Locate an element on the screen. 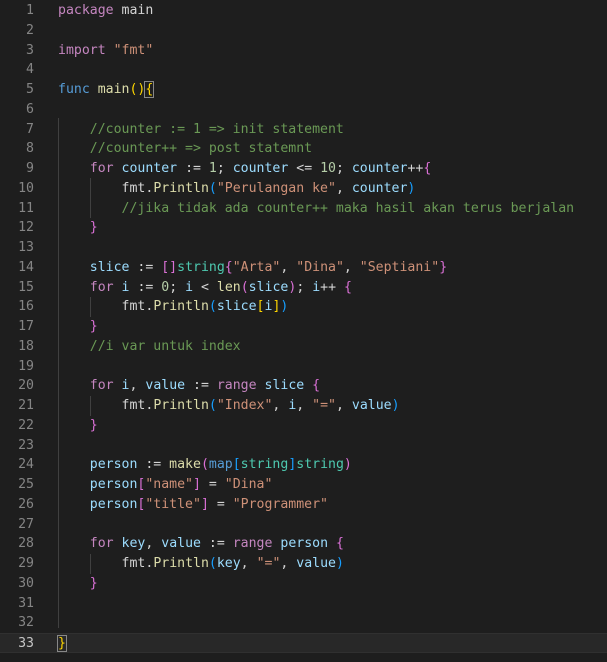  line-number: 12 is located at coordinates (26, 228).